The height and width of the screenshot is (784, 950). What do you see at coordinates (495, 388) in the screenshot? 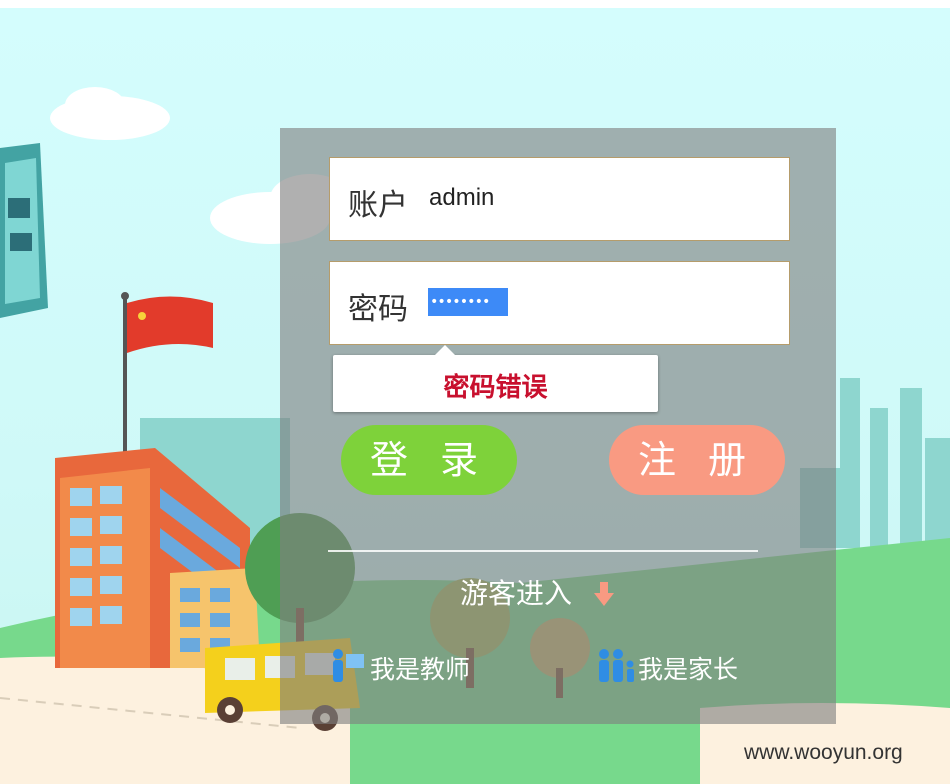
I see `error-message: 密码错误` at bounding box center [495, 388].